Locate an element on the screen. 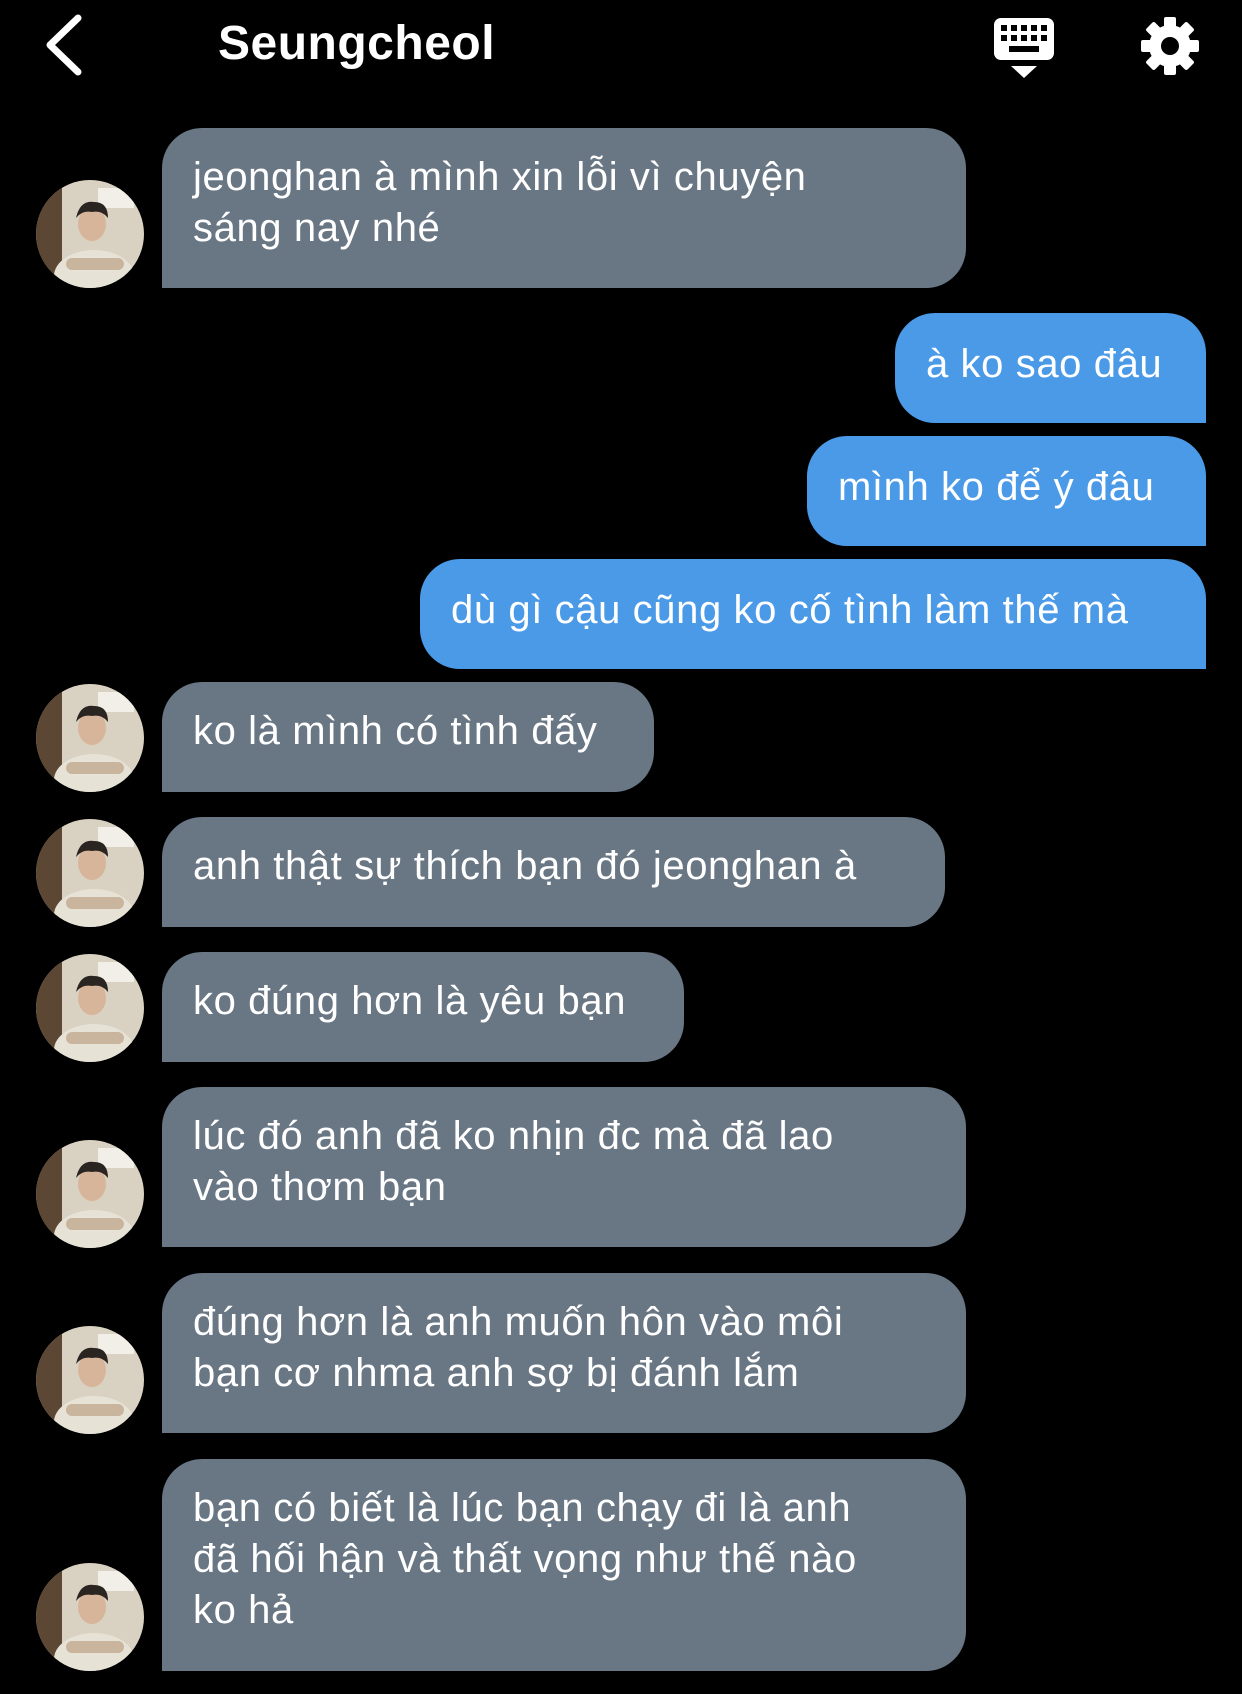 This screenshot has width=1242, height=1694. message-bubble-outgoing: à ko sao đâu is located at coordinates (1050, 368).